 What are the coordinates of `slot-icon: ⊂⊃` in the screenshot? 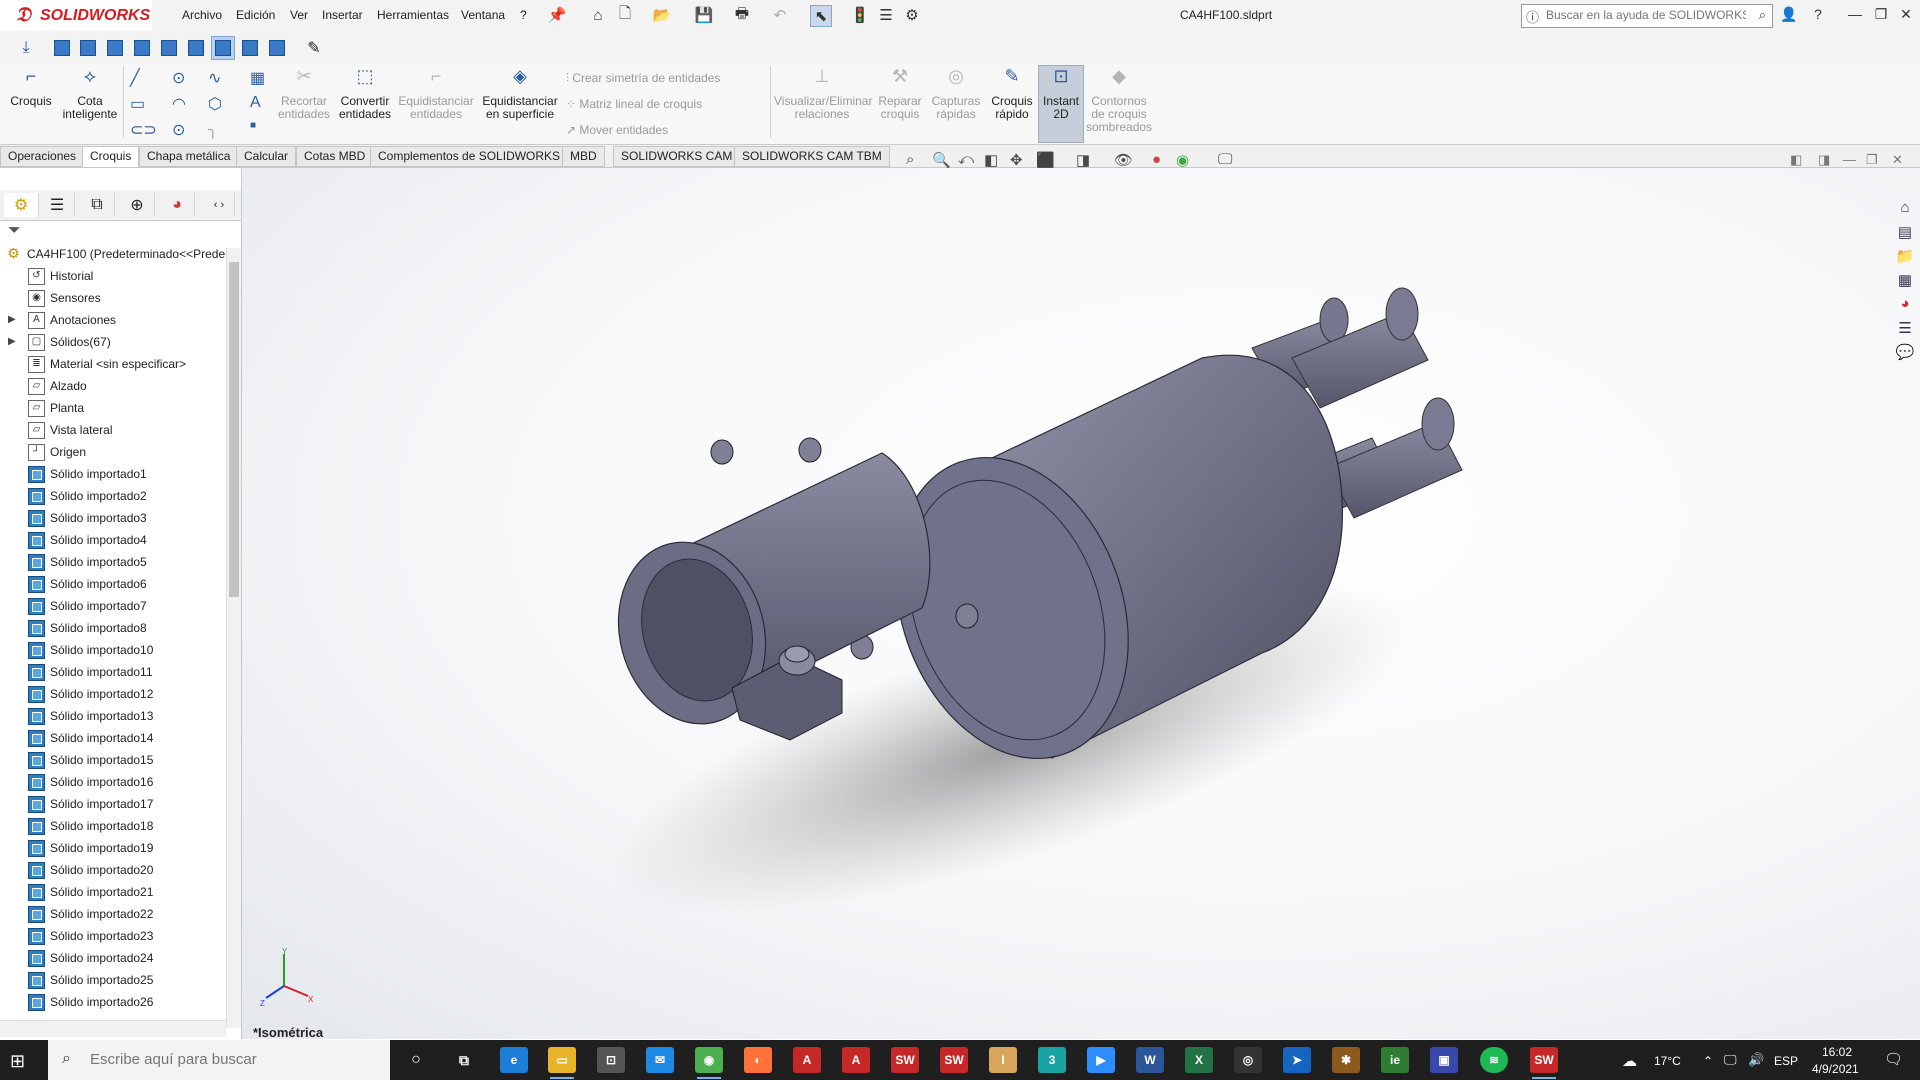 It's located at (143, 130).